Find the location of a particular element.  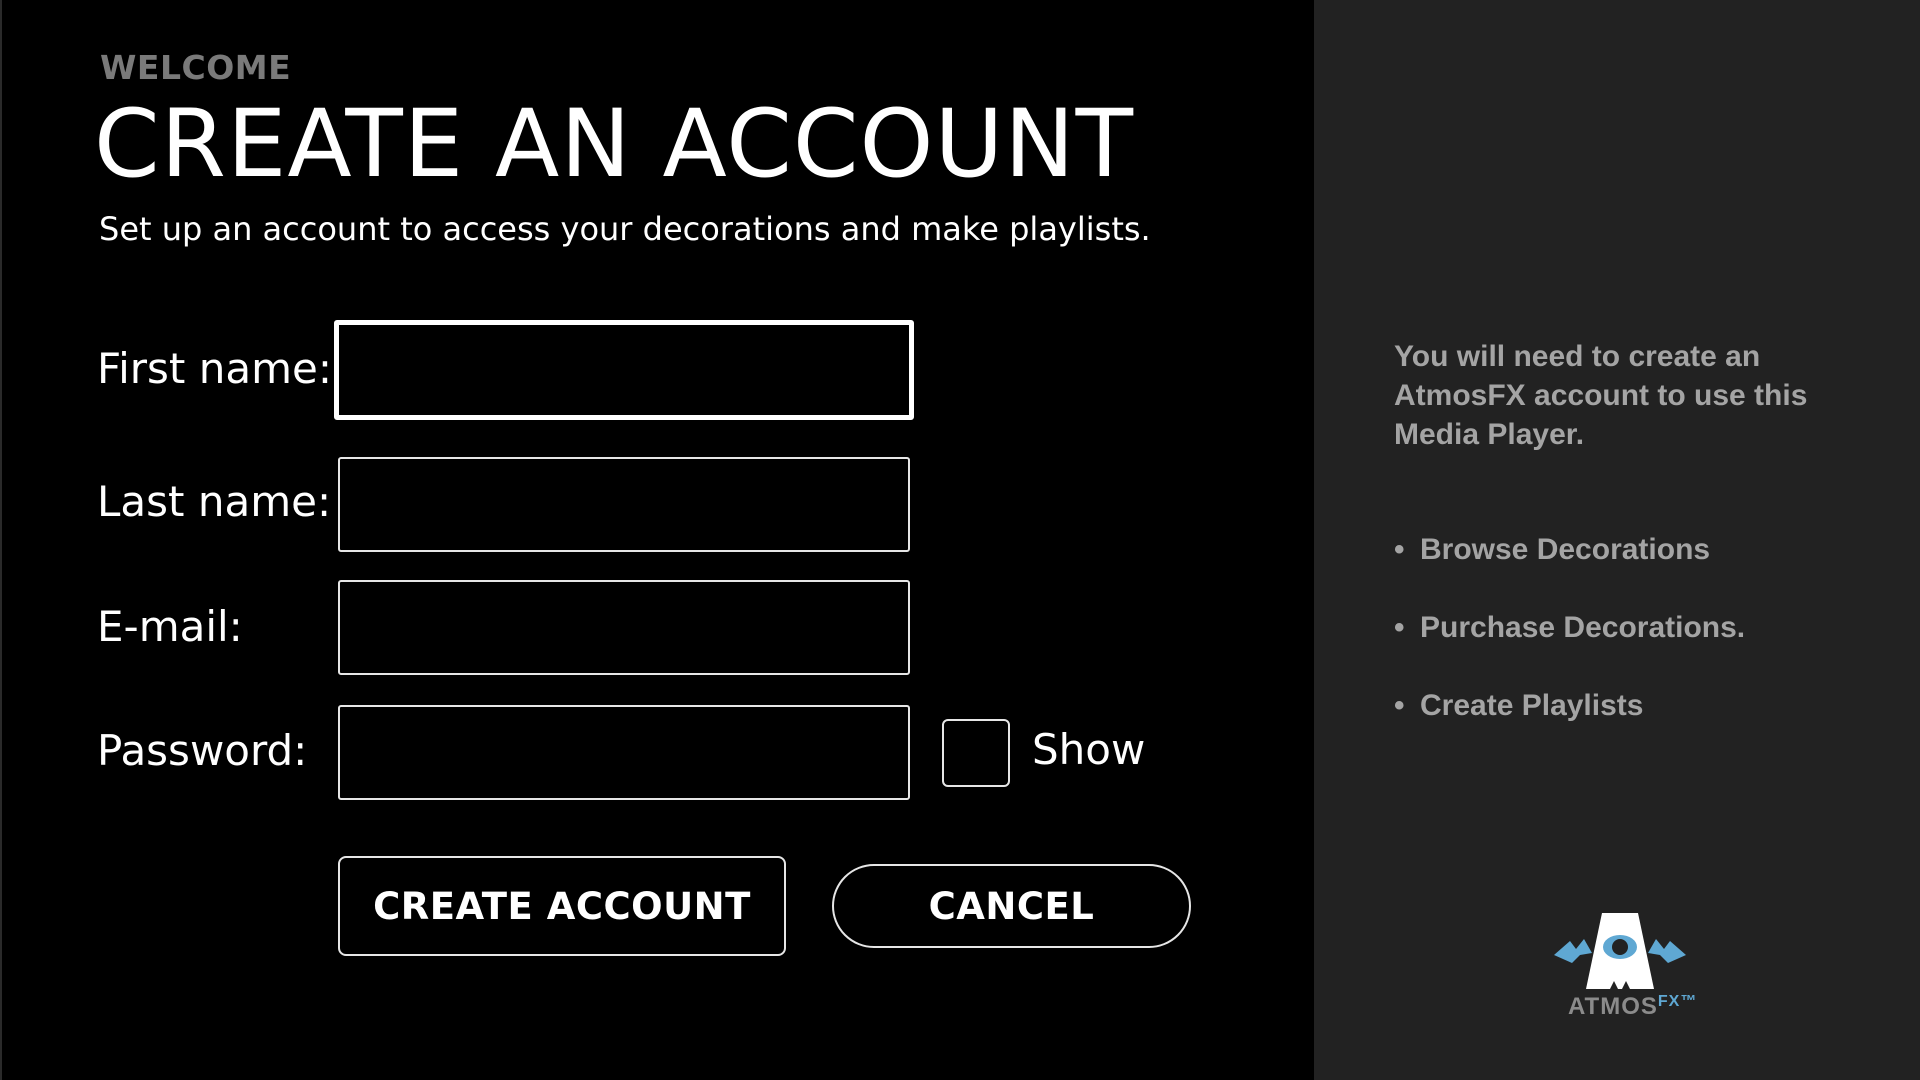

feature-item: • Browse Decorations is located at coordinates (1552, 550).